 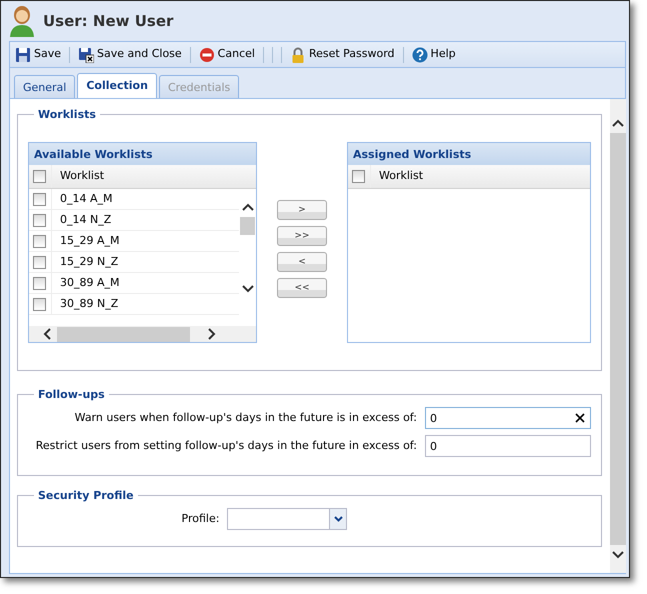 What do you see at coordinates (145, 220) in the screenshot?
I see `table-cell: 0_14 N_Z` at bounding box center [145, 220].